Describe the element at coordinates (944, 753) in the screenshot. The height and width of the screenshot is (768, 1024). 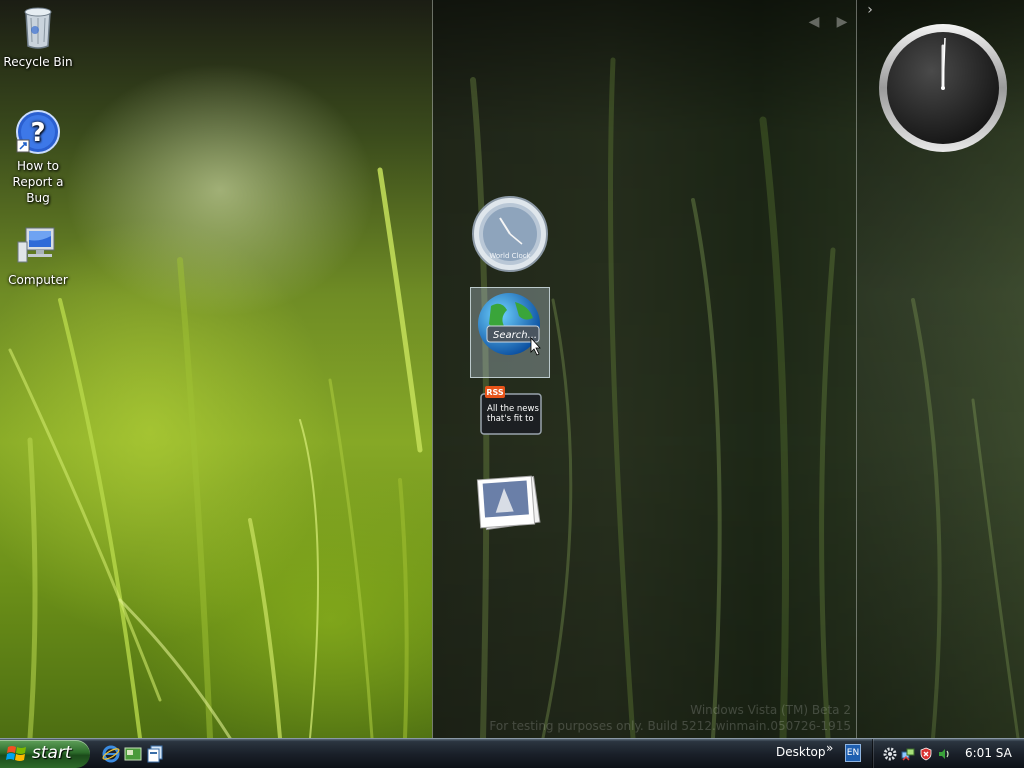
I see `volume-icon` at that location.